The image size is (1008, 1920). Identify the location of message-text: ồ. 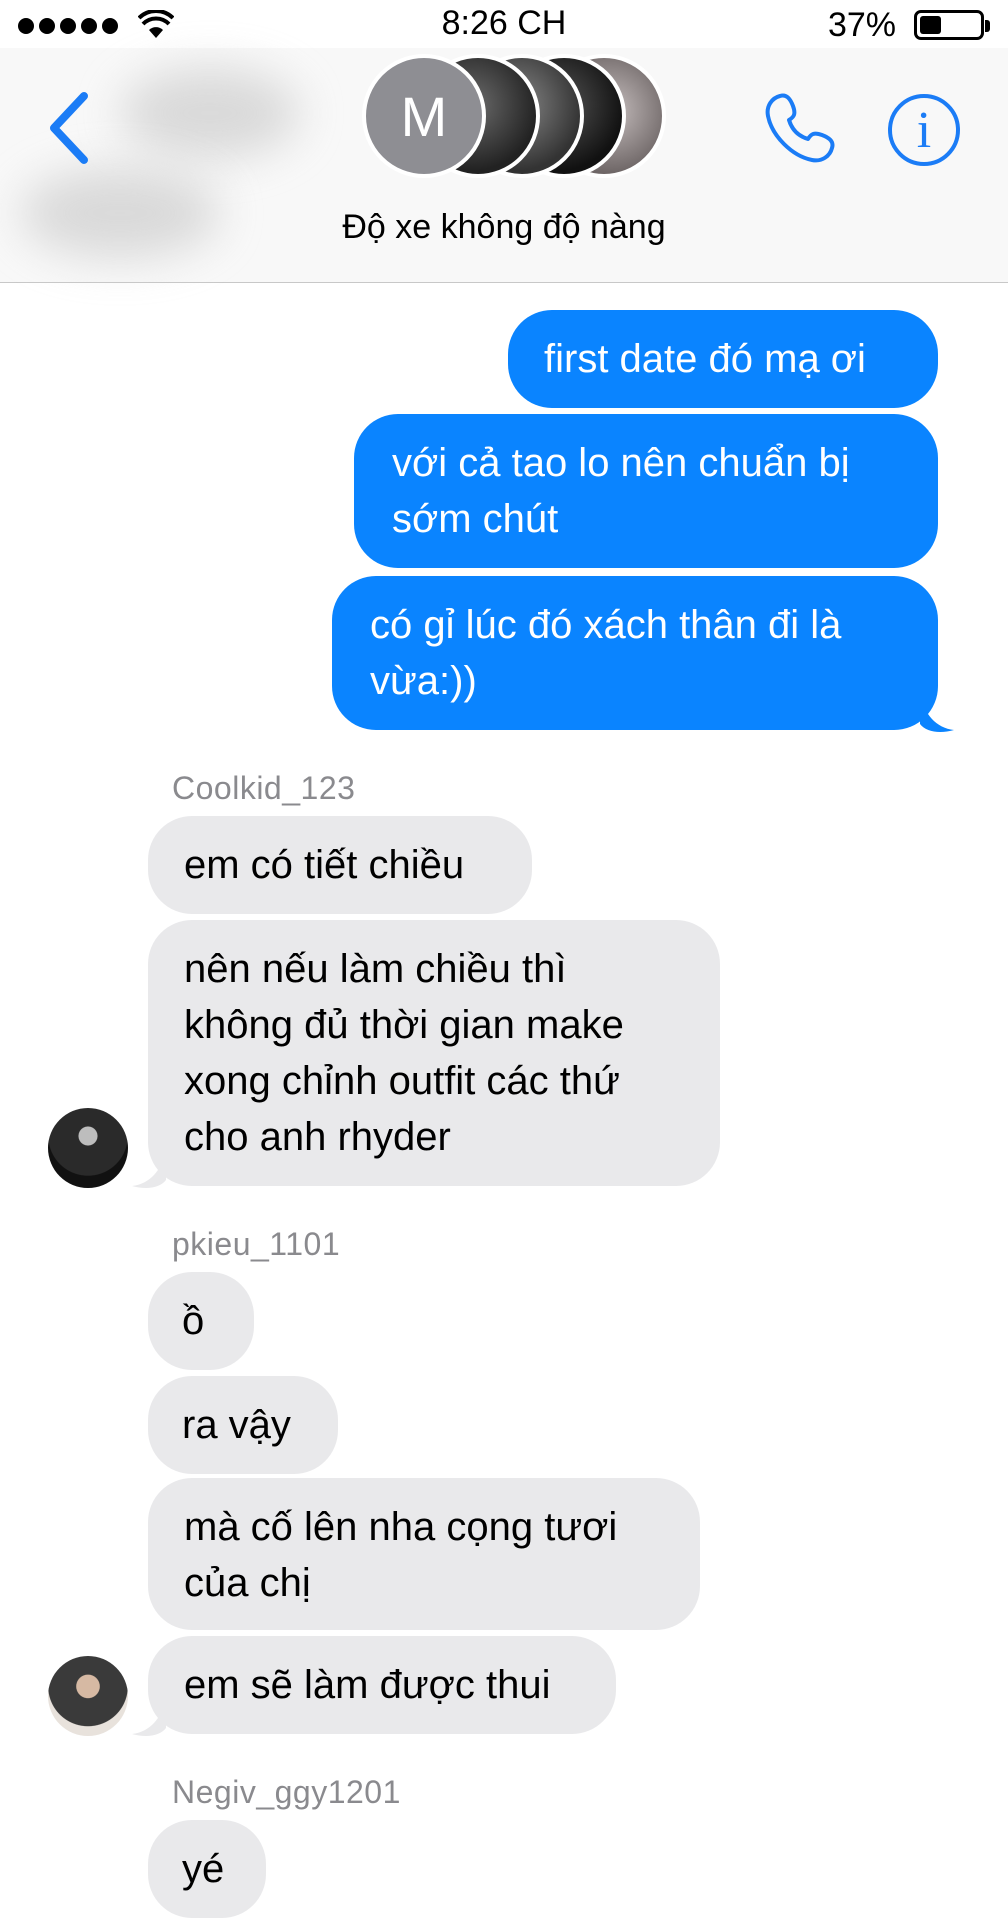
(193, 1321).